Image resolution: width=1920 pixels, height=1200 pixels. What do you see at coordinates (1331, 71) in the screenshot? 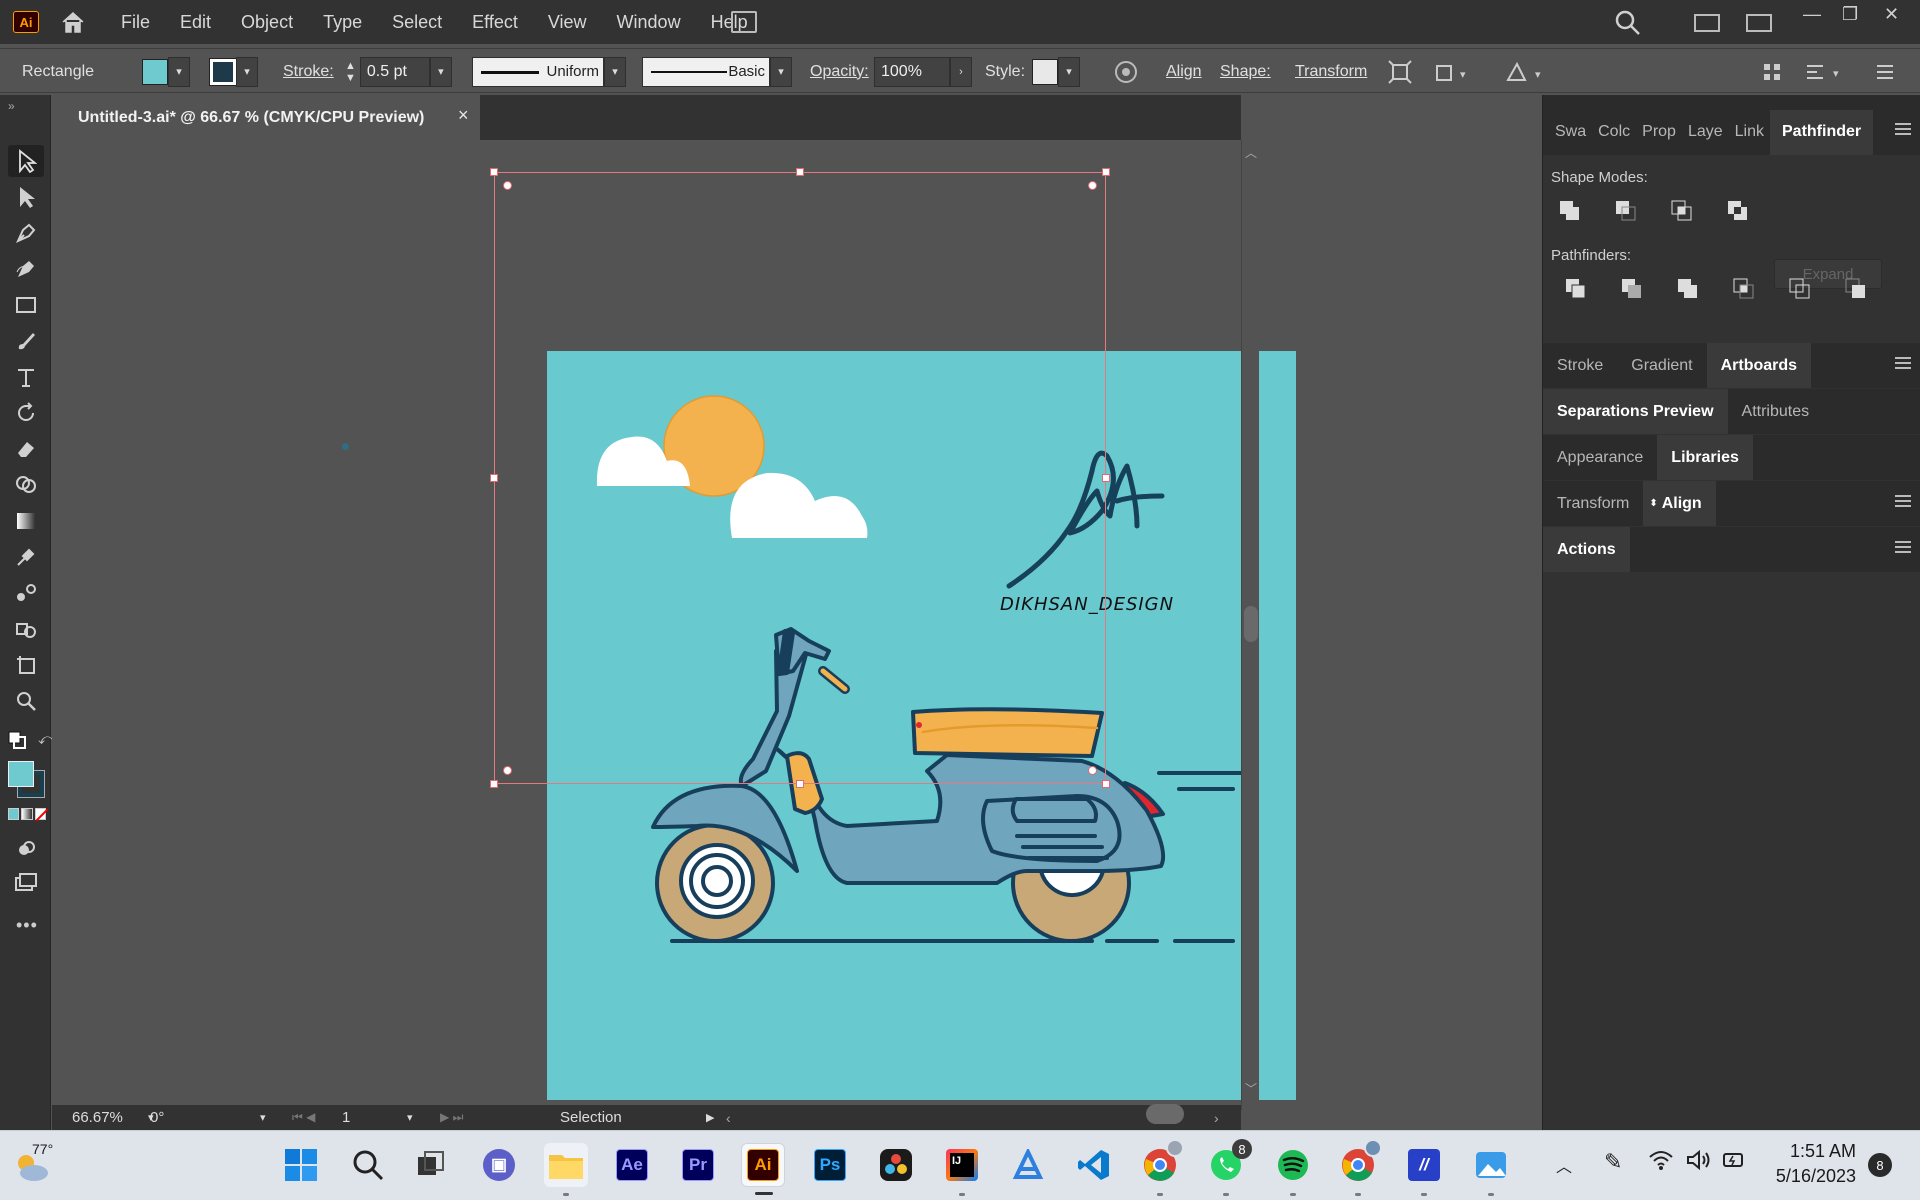
I see `transform-link: Transform` at bounding box center [1331, 71].